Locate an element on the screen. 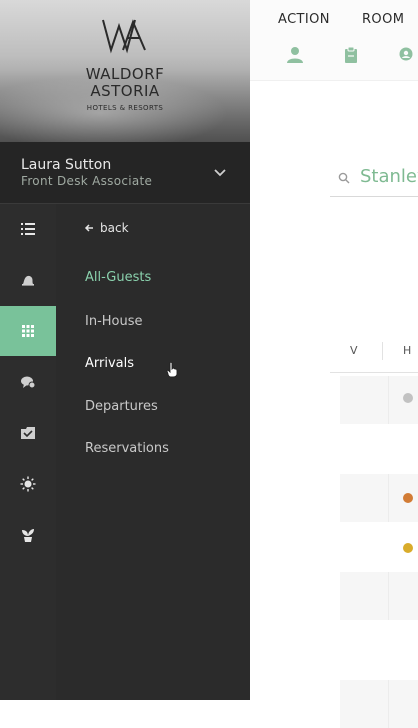 The height and width of the screenshot is (728, 418). brand-line-3: HOTELS & RESORTS is located at coordinates (125, 108).